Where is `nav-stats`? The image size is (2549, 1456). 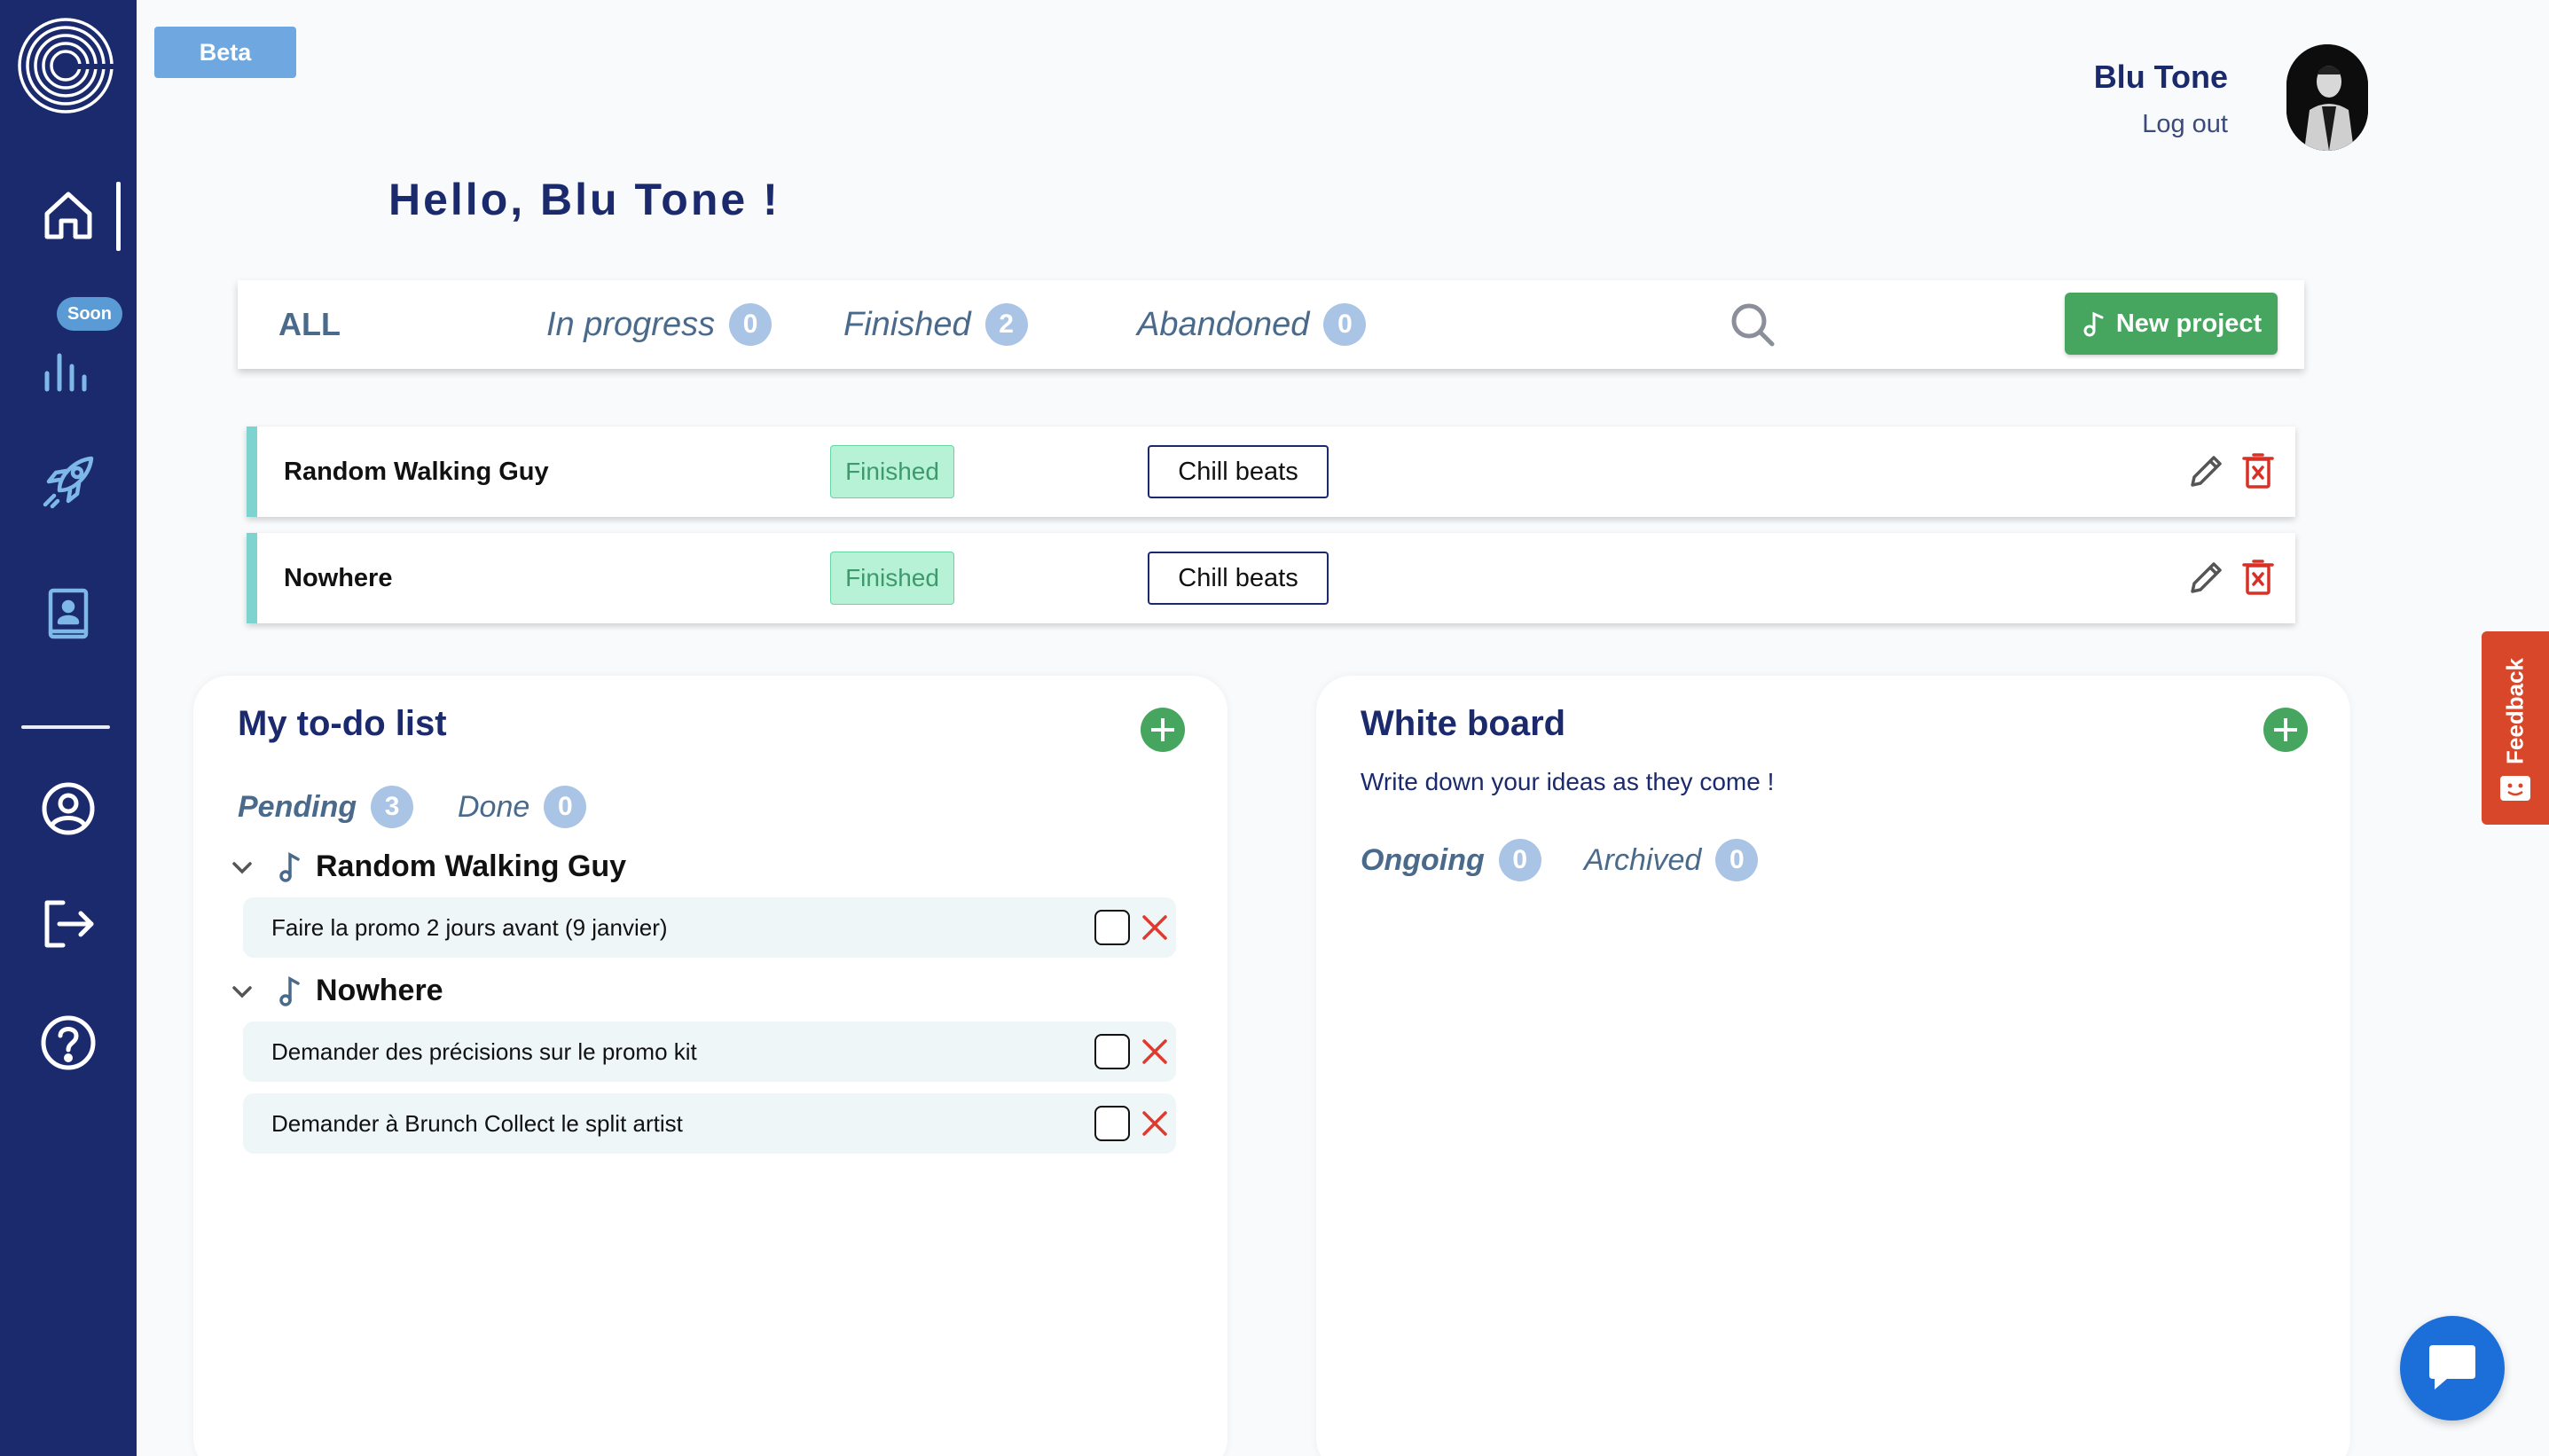
nav-stats is located at coordinates (69, 368).